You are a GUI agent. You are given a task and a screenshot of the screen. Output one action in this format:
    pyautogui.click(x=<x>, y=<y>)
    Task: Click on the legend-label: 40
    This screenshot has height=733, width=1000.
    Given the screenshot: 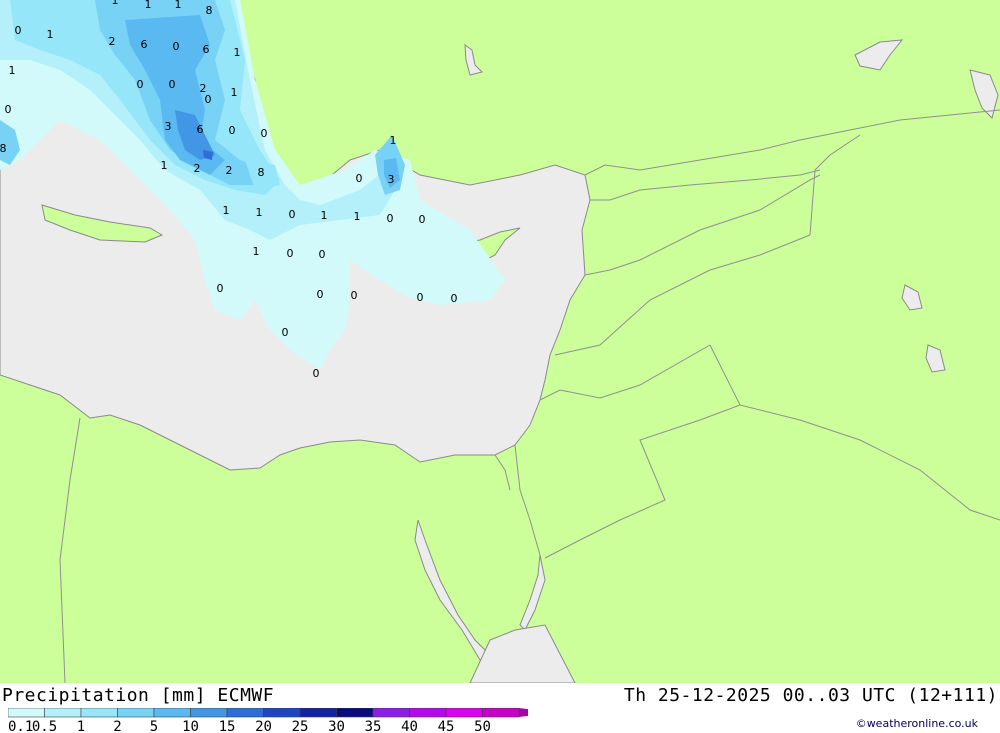 What is the action you would take?
    pyautogui.click(x=409, y=726)
    